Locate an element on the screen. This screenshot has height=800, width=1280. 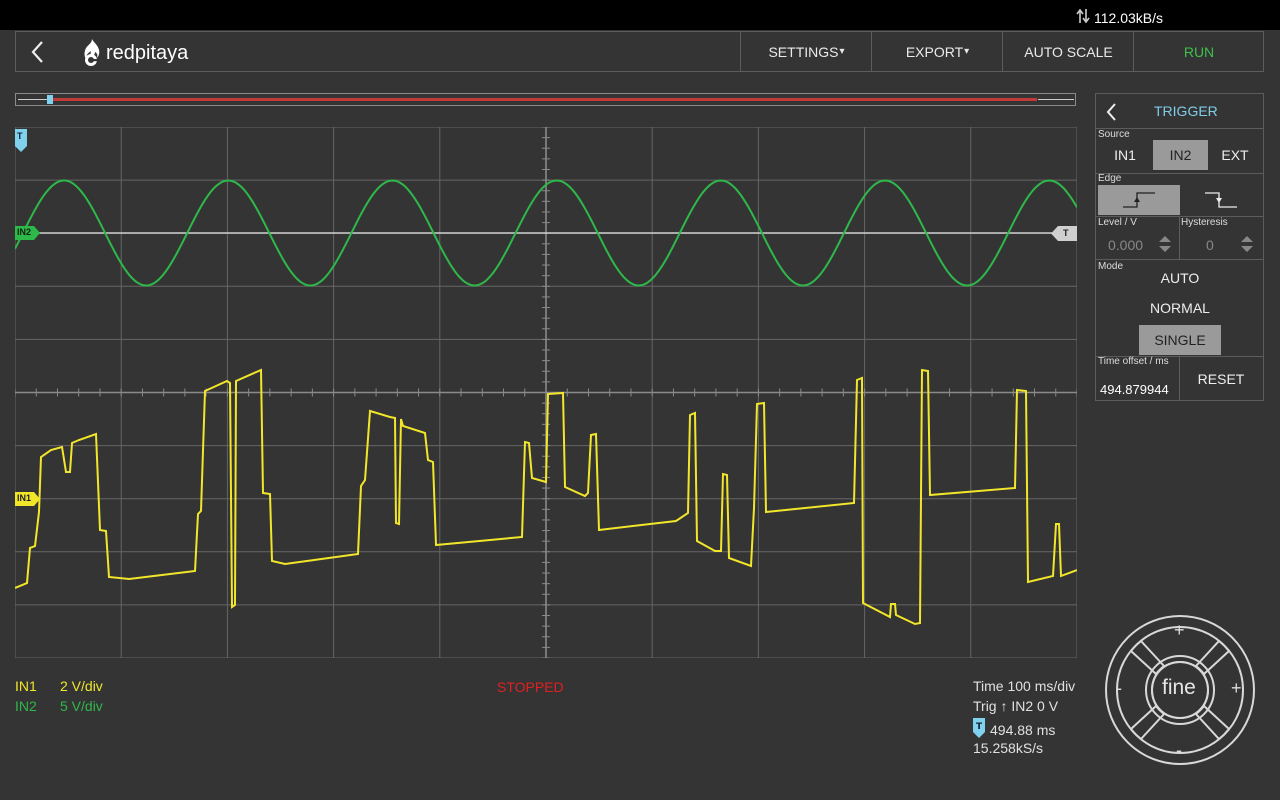
in2-legend: IN2 5 V/div is located at coordinates (59, 706).